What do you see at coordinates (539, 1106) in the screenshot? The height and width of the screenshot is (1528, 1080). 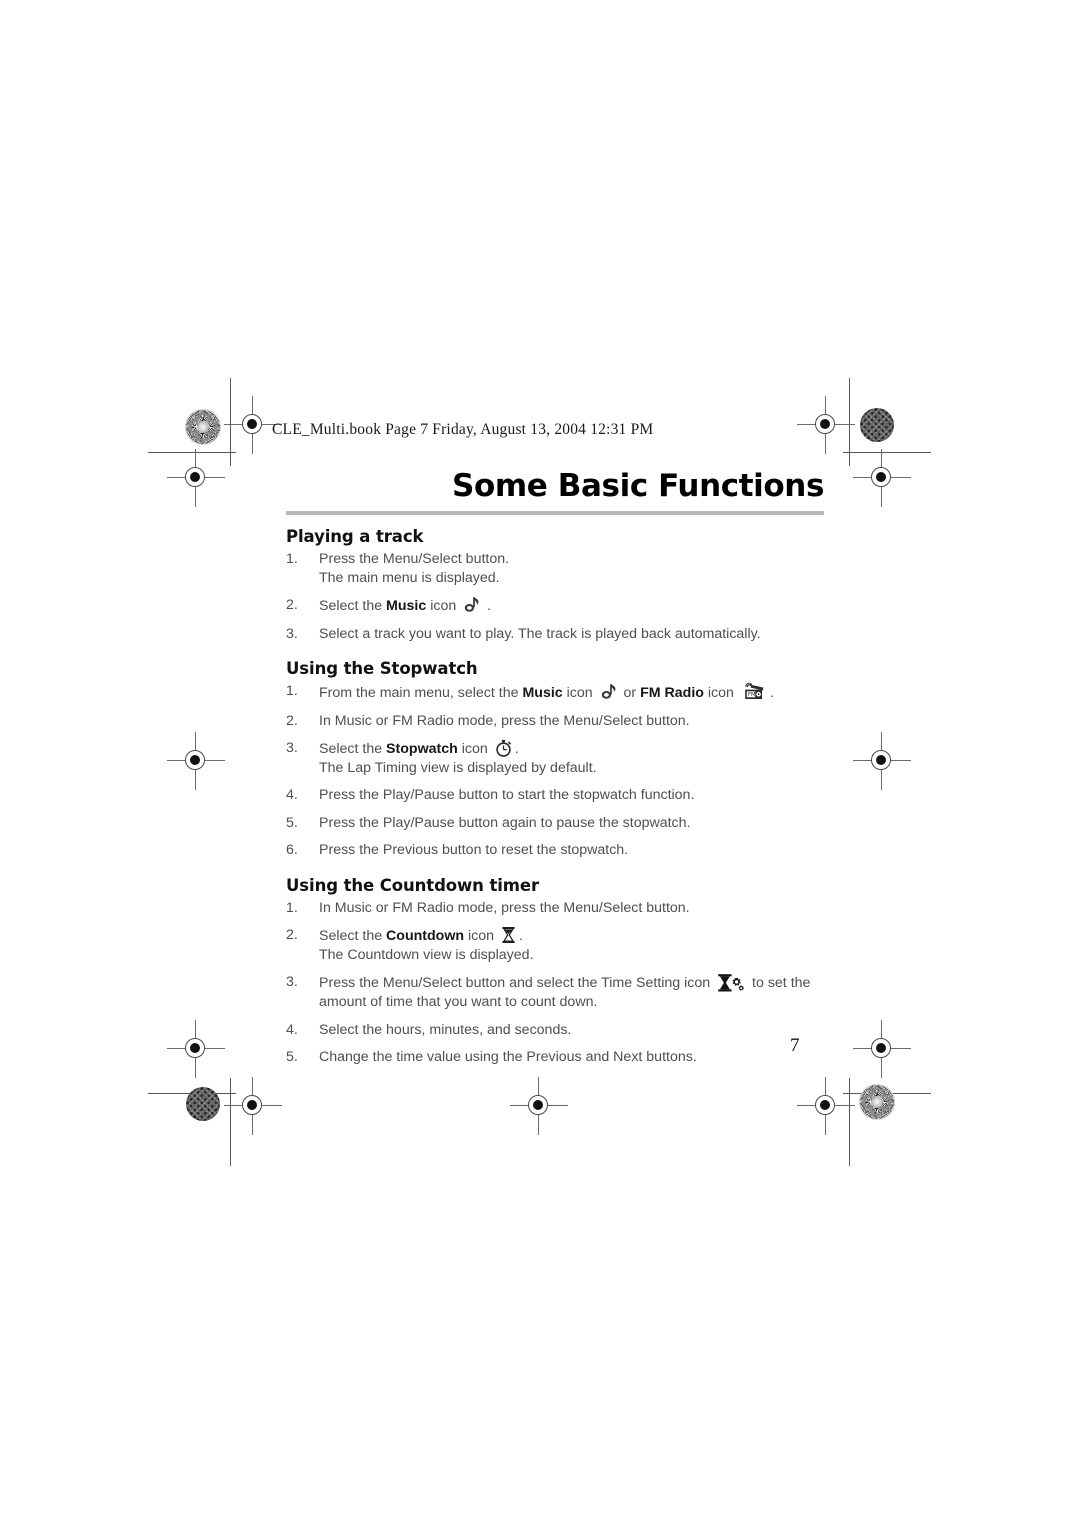 I see `registration-mark-bottom-center` at bounding box center [539, 1106].